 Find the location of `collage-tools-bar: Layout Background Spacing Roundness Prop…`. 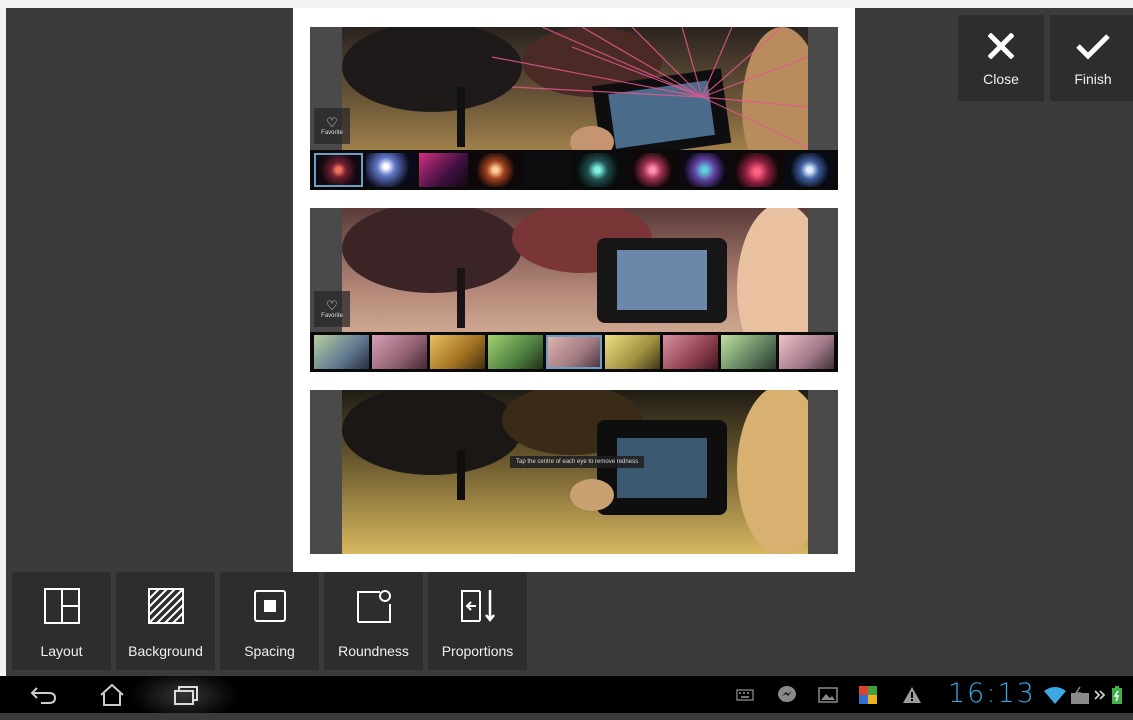

collage-tools-bar: Layout Background Spacing Roundness Prop… is located at coordinates (269, 621).